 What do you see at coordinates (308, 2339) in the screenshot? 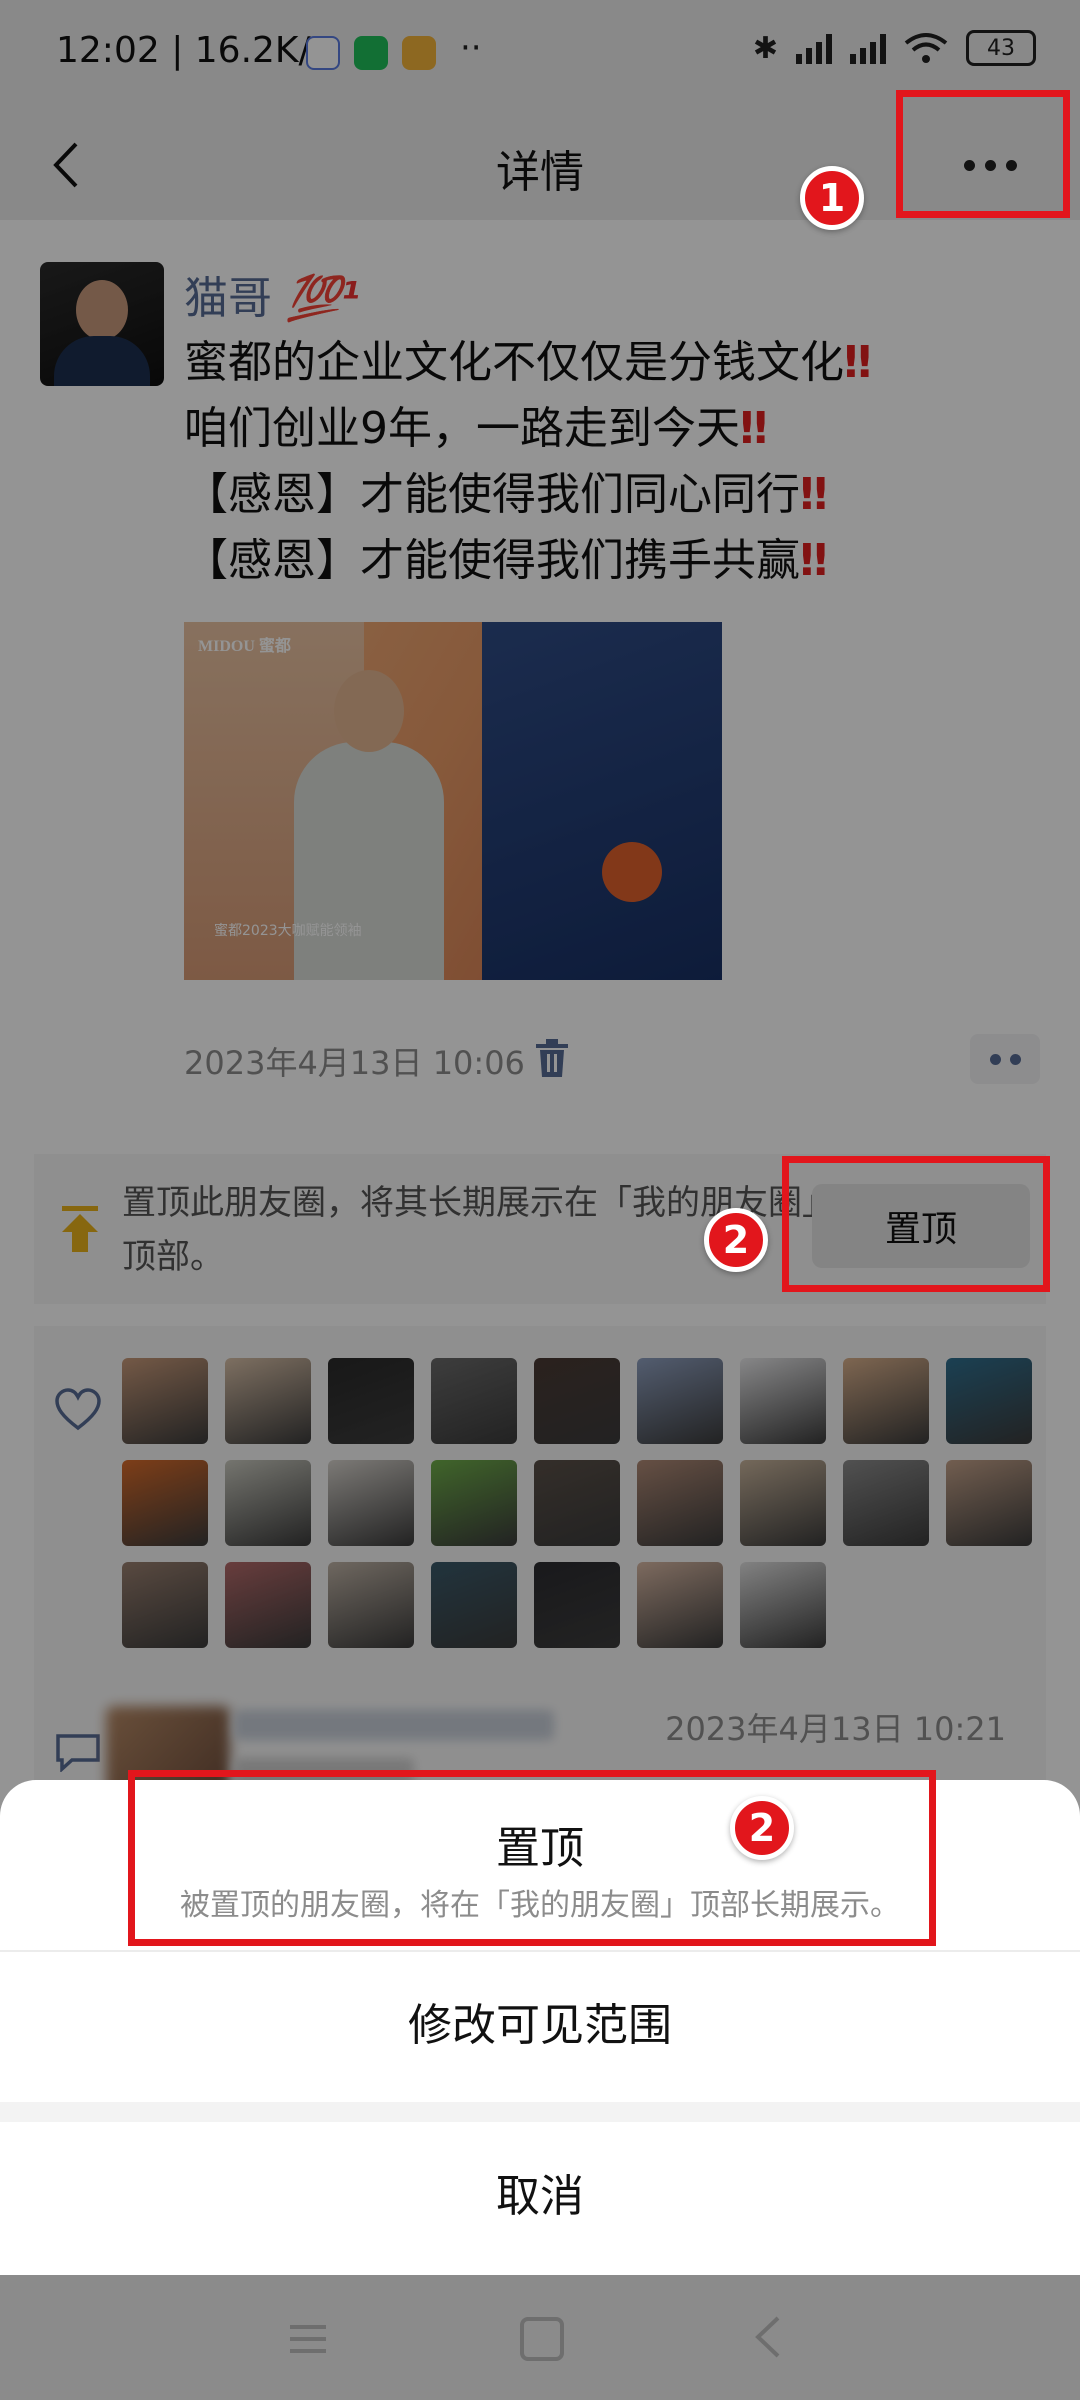
I see `menu-icon` at bounding box center [308, 2339].